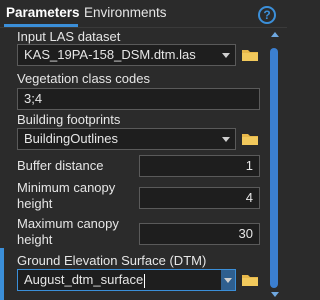  I want to click on scrollbar-thumb, so click(274, 168).